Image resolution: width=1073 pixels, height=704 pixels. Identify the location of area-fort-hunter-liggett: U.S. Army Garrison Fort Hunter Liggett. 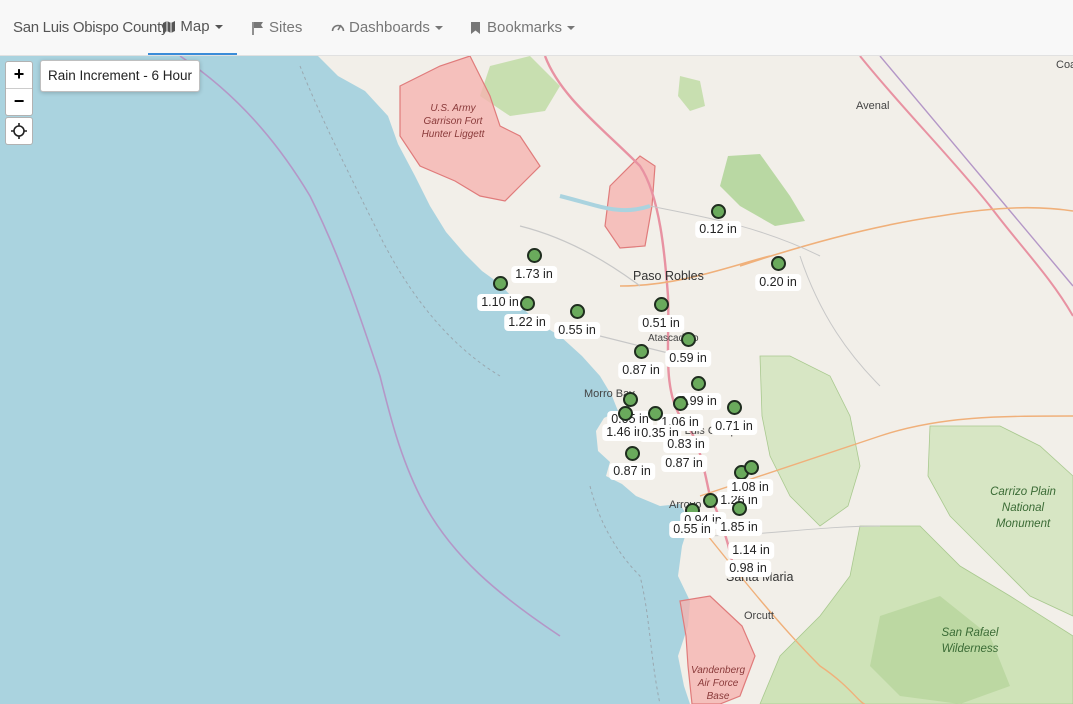
(453, 121).